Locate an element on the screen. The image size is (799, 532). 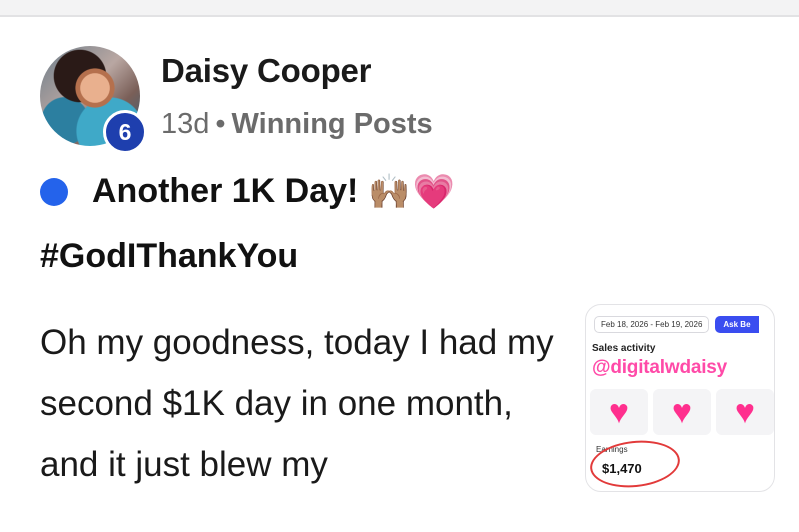
sales-activity-label: Sales activity is located at coordinates (624, 348).